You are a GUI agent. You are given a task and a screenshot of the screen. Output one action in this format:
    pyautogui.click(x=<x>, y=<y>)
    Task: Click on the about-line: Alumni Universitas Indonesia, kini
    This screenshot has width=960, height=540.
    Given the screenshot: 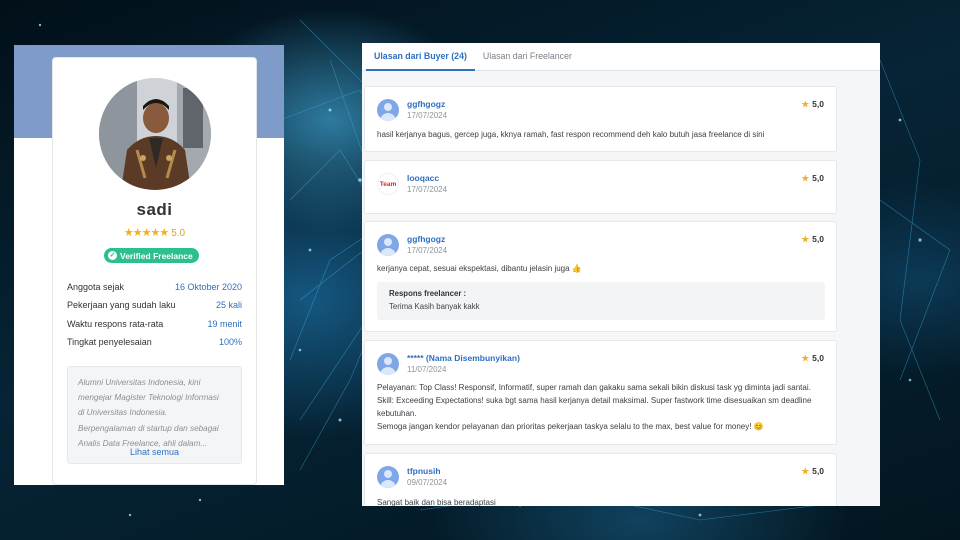 What is the action you would take?
    pyautogui.click(x=139, y=382)
    